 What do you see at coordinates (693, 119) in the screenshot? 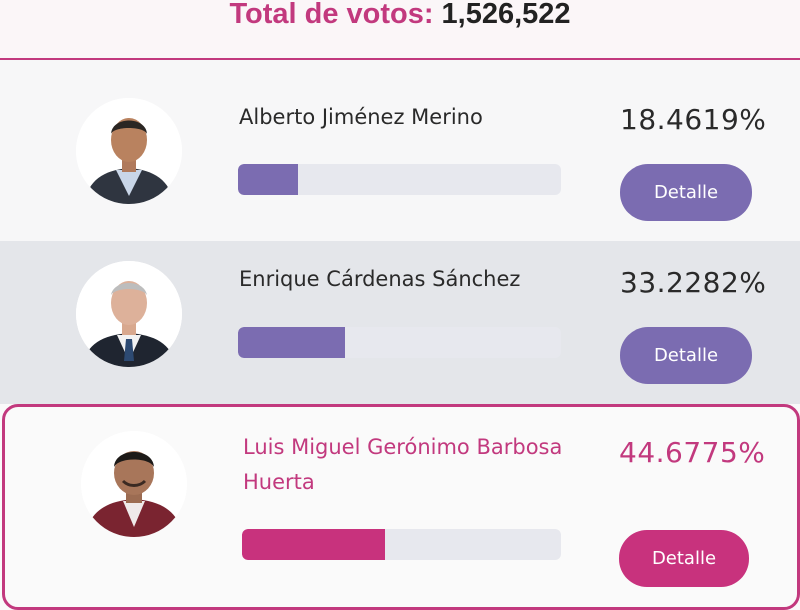
I see `candidate-percentage: 18.4619%` at bounding box center [693, 119].